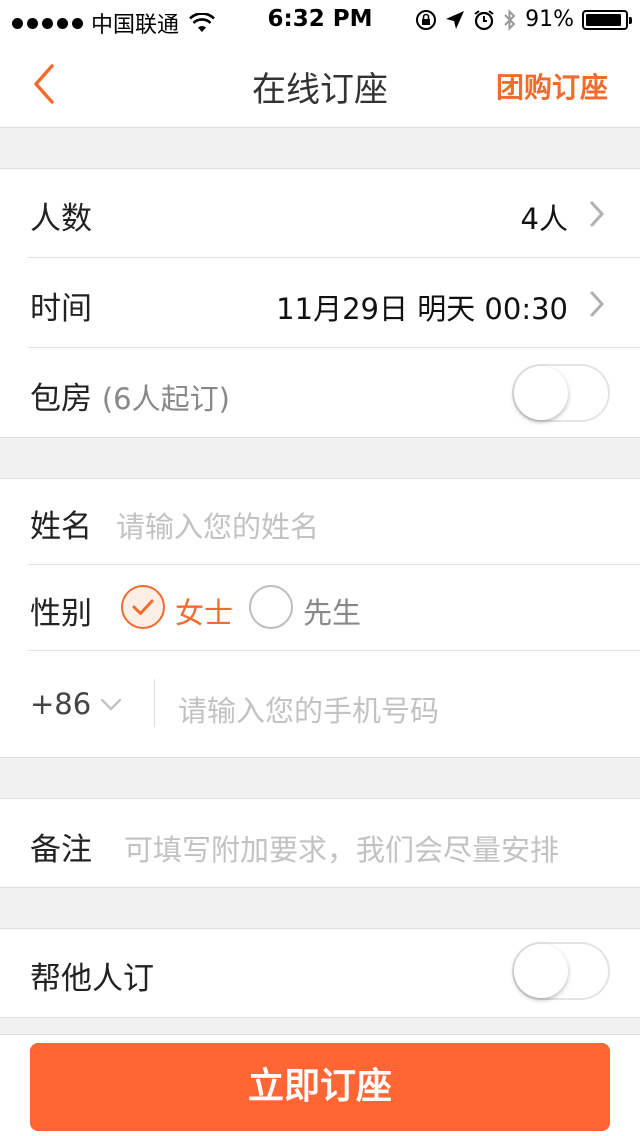 This screenshot has width=640, height=1136. I want to click on book-for-others-label: 帮他人订, so click(92, 979).